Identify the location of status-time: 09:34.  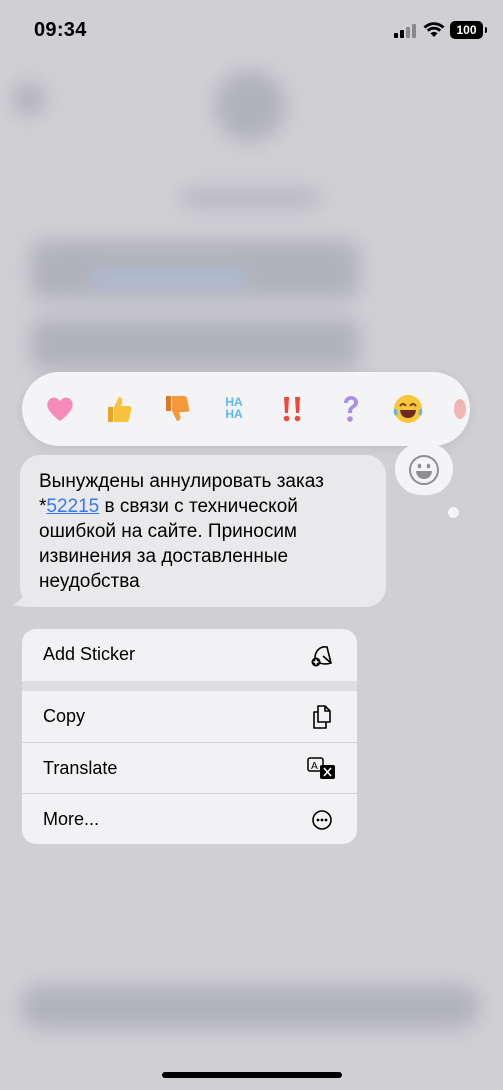
(60, 30).